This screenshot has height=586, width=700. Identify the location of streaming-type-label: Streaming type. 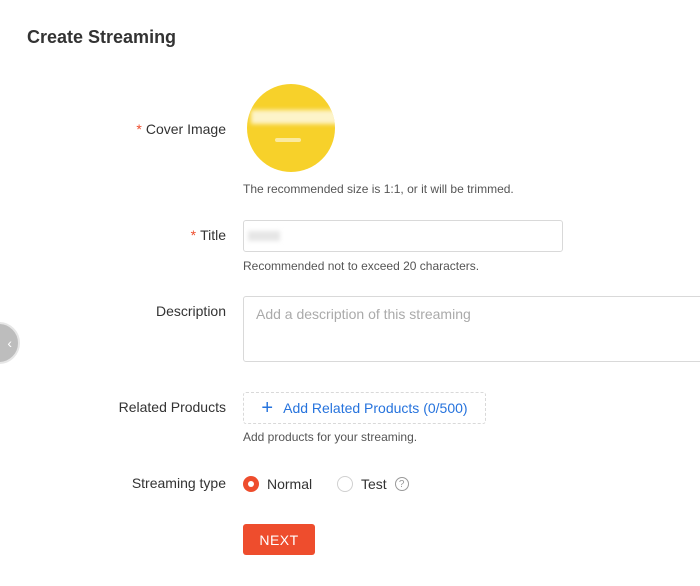
(178, 483).